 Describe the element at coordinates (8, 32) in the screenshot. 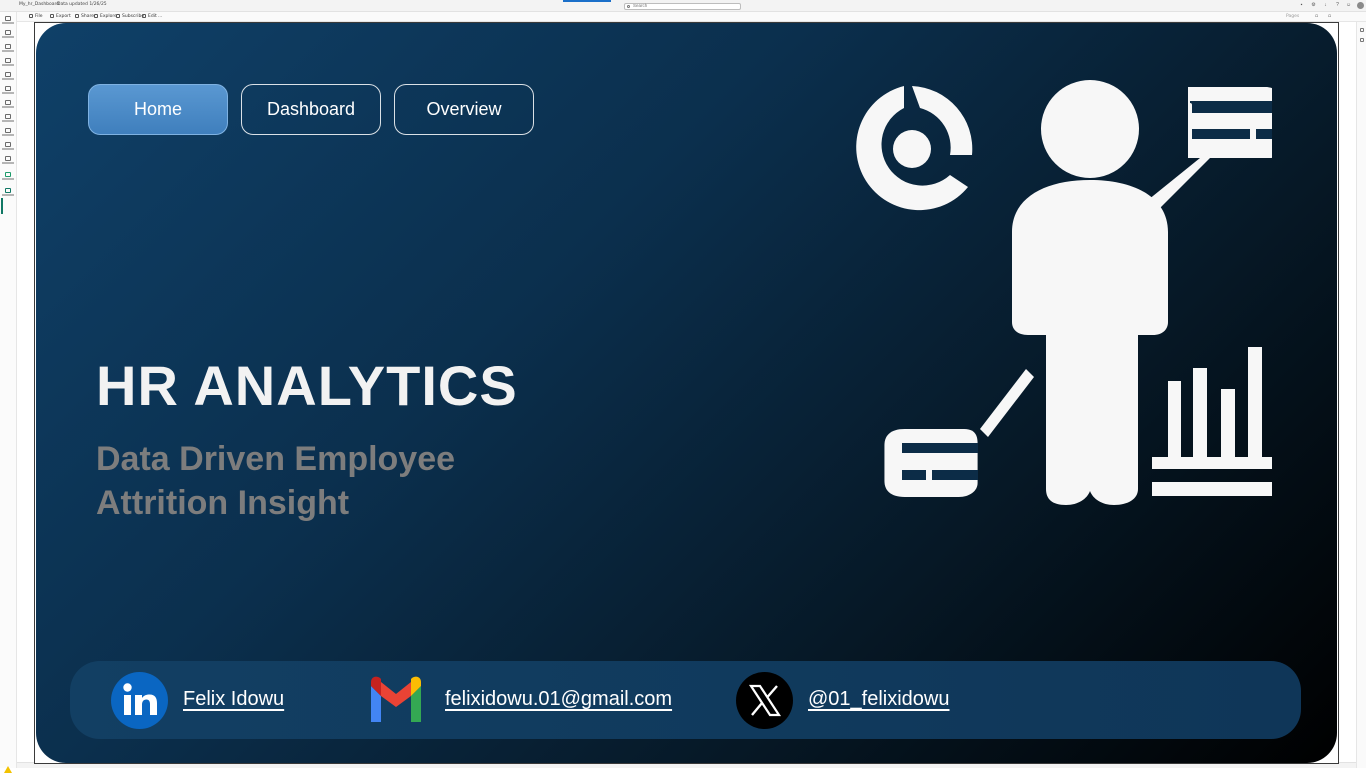

I see `create-icon` at that location.